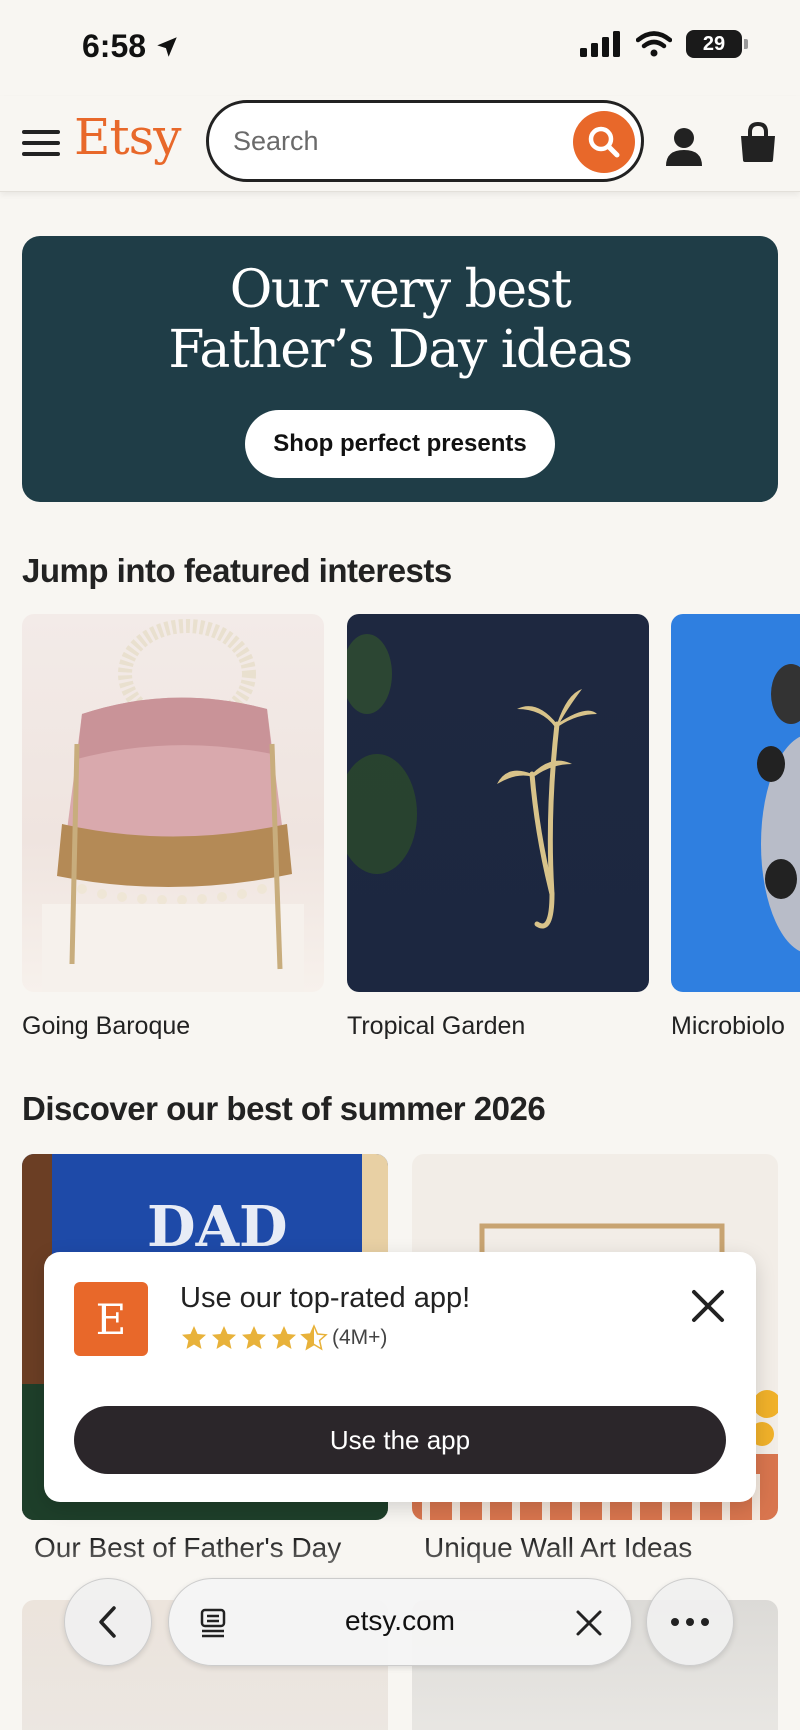  What do you see at coordinates (111, 1319) in the screenshot?
I see `etsy-app-logo: E` at bounding box center [111, 1319].